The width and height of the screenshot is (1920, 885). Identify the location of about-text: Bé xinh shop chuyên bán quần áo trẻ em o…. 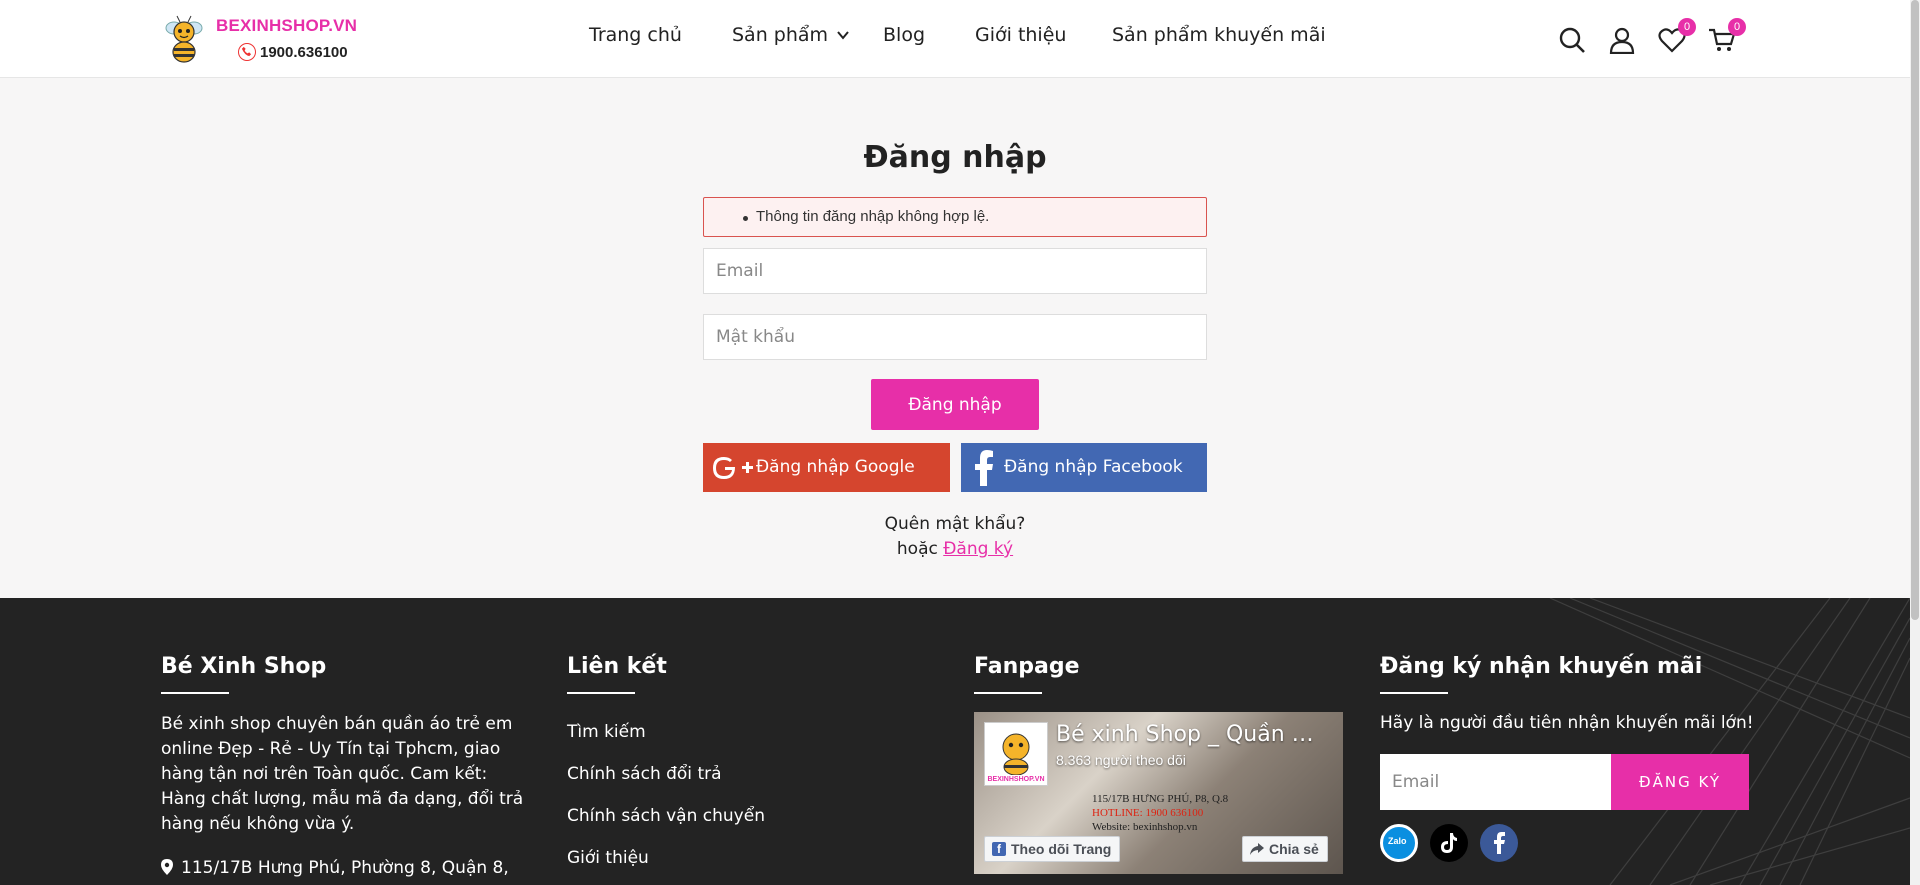
(342, 774).